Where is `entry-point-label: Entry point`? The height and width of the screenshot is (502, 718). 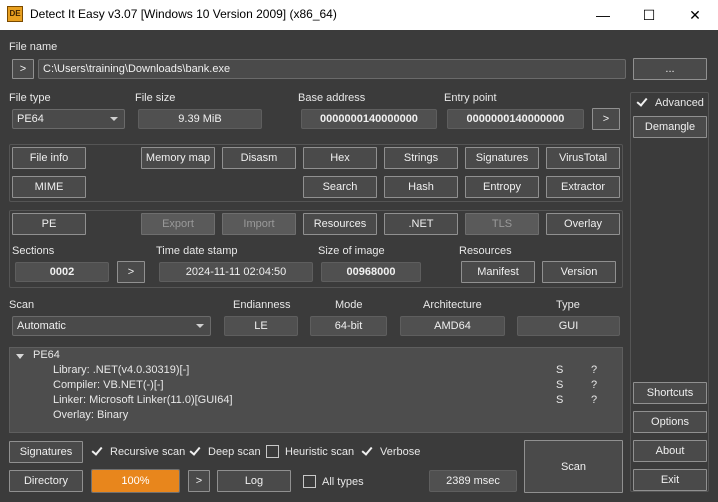
entry-point-label: Entry point is located at coordinates (470, 98).